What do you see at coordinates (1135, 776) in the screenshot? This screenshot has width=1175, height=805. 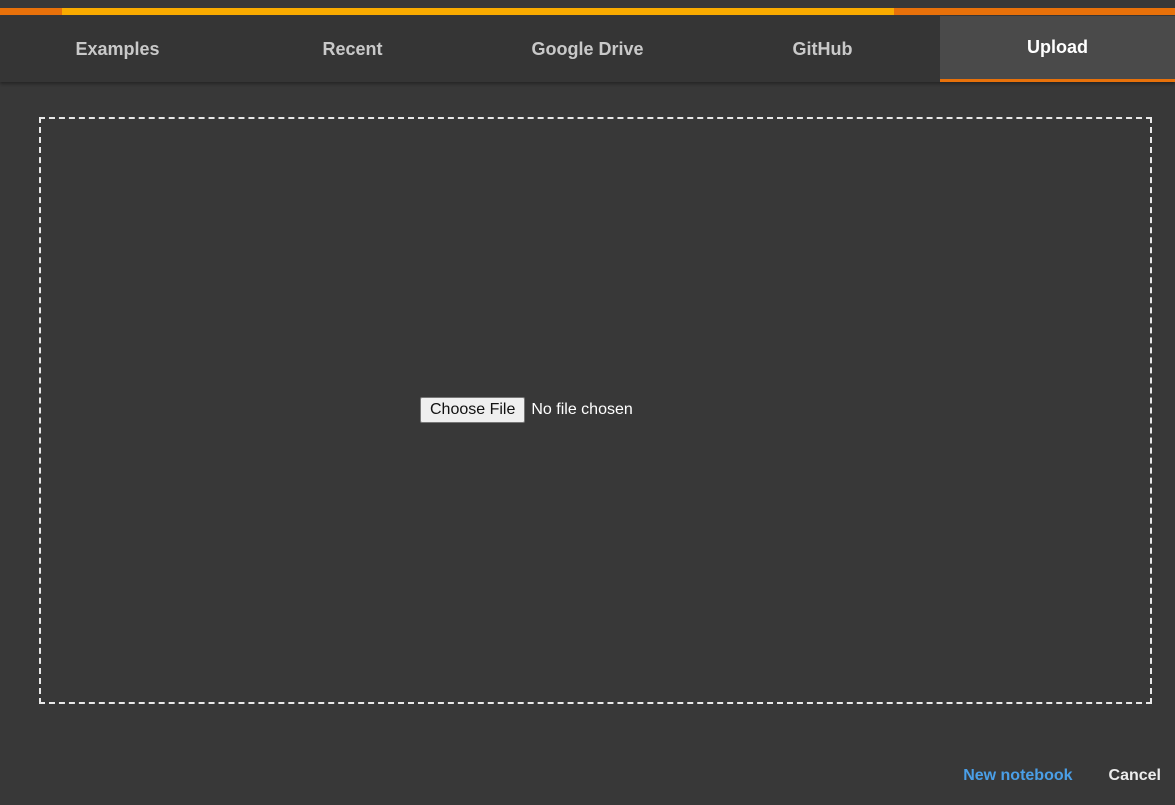 I see `cancel-button: Cancel` at bounding box center [1135, 776].